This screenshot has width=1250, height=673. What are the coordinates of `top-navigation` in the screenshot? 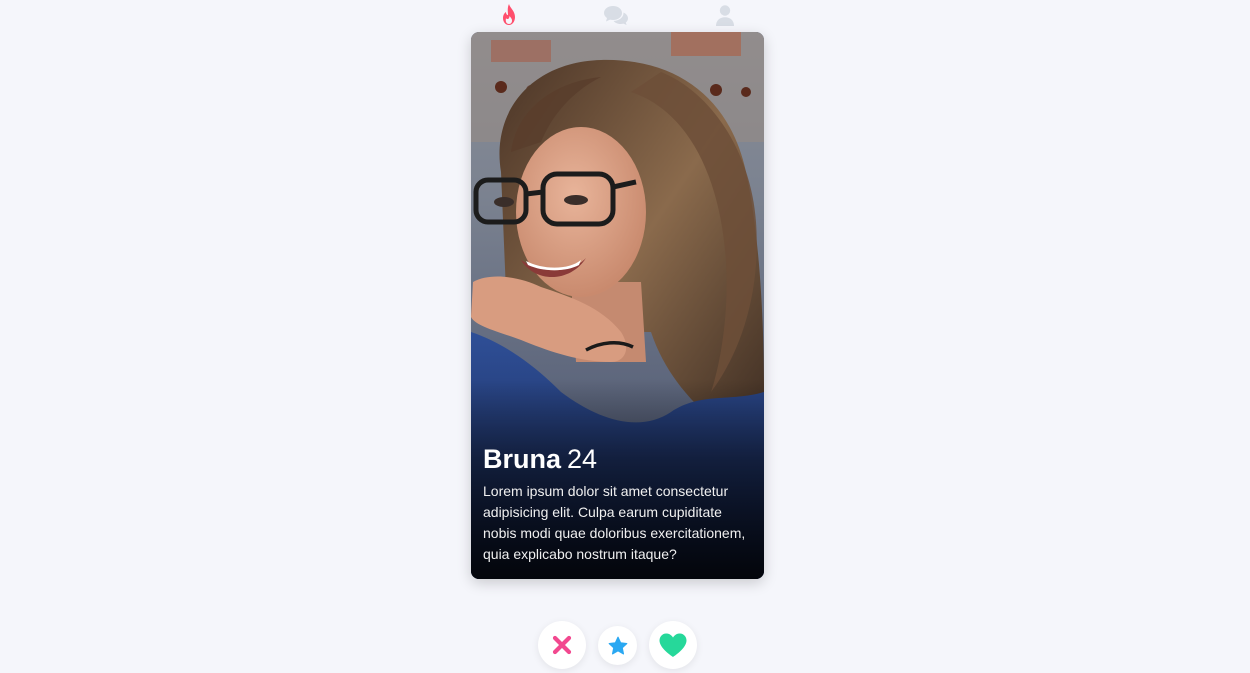 It's located at (617, 15).